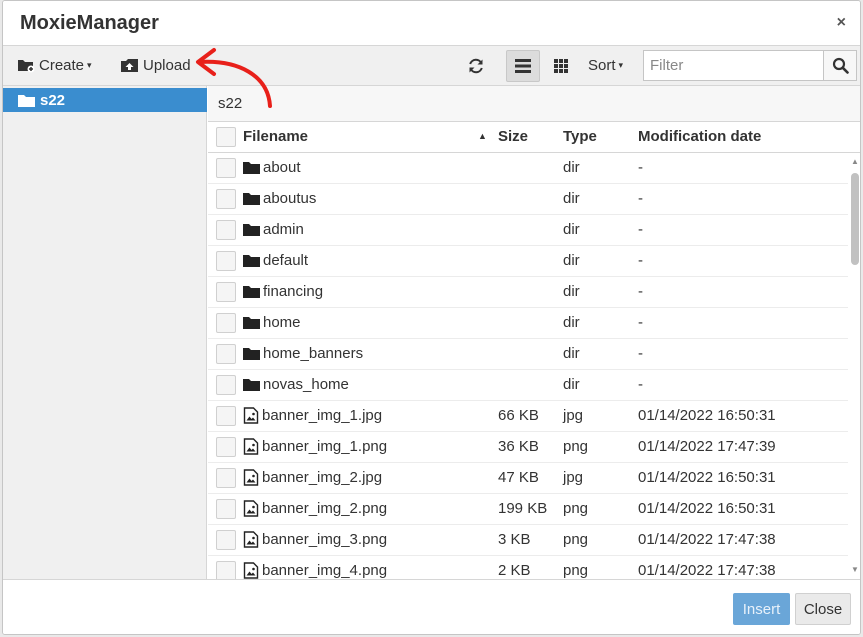 This screenshot has height=637, width=863. What do you see at coordinates (275, 136) in the screenshot?
I see `column-filename: Filename` at bounding box center [275, 136].